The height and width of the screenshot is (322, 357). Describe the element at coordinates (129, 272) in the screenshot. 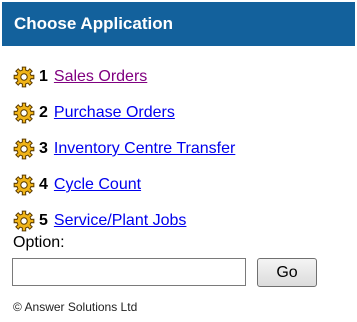

I see `option-input` at that location.